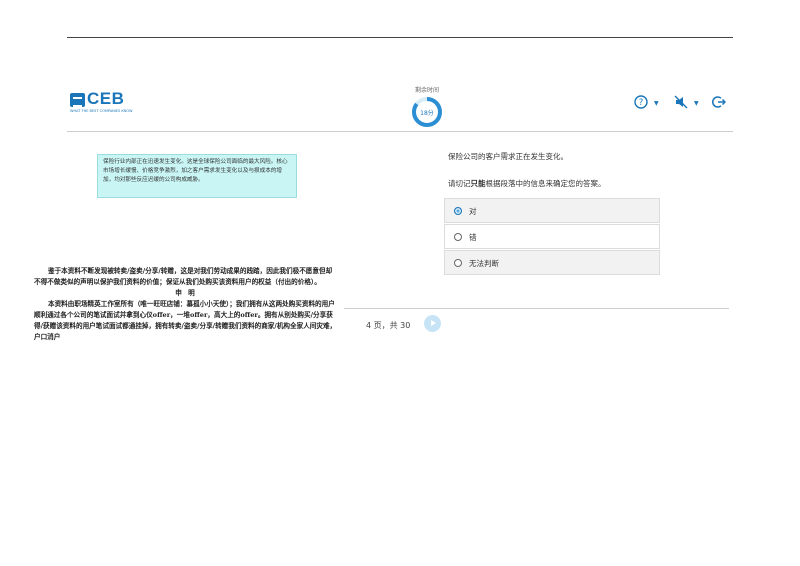  What do you see at coordinates (186, 293) in the screenshot?
I see `notice-title: 申 明` at bounding box center [186, 293].